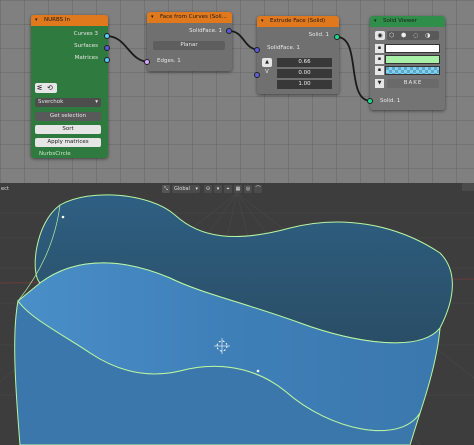  What do you see at coordinates (379, 48) in the screenshot?
I see `vertex-toggle: ▪` at bounding box center [379, 48].